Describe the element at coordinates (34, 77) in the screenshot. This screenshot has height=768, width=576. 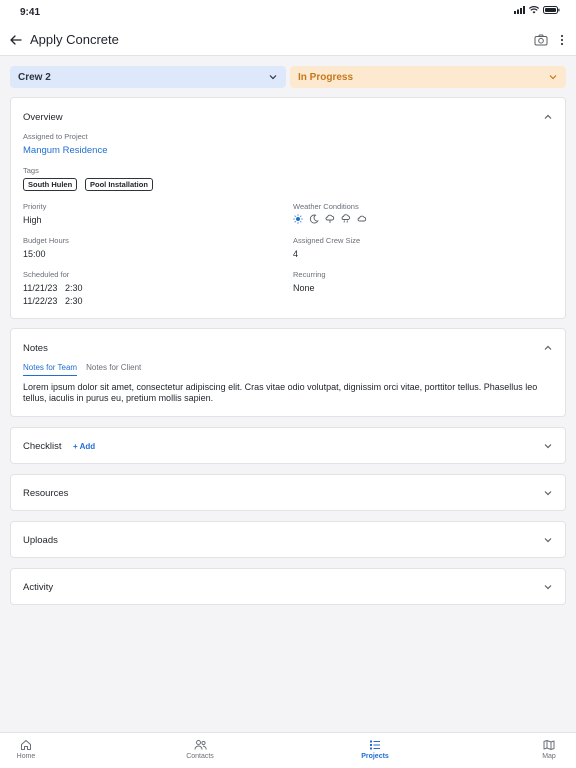
I see `crew-select-value: Crew 2` at that location.